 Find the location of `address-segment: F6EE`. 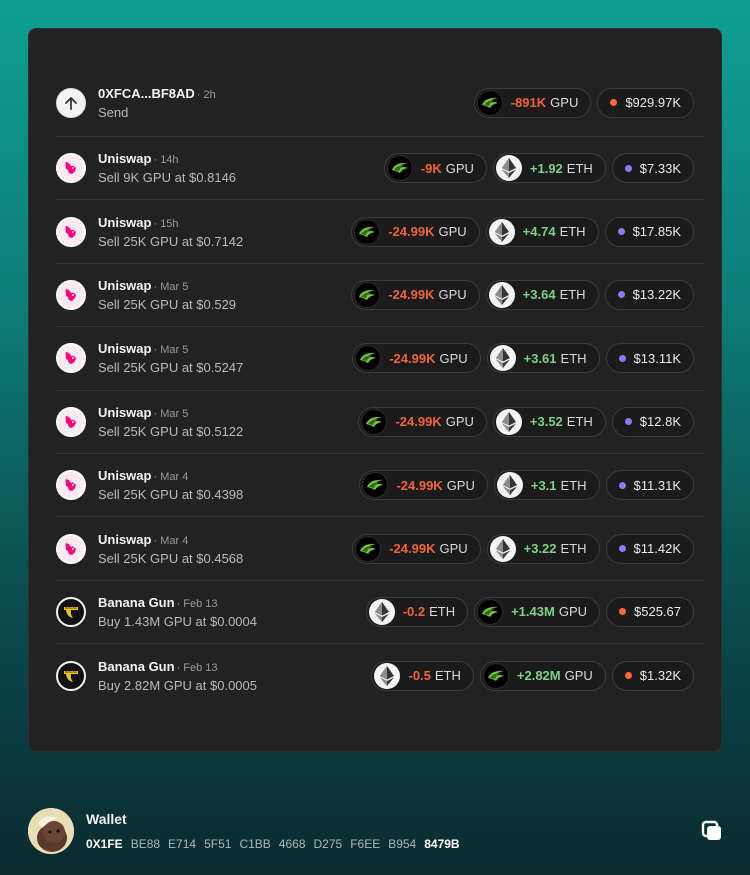

address-segment: F6EE is located at coordinates (365, 844).